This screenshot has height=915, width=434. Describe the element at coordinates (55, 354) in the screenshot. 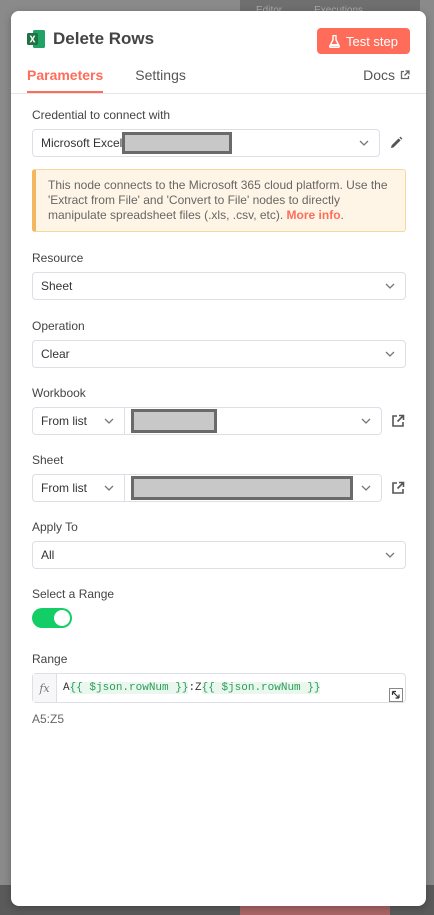

I see `operation-value: Clear` at that location.